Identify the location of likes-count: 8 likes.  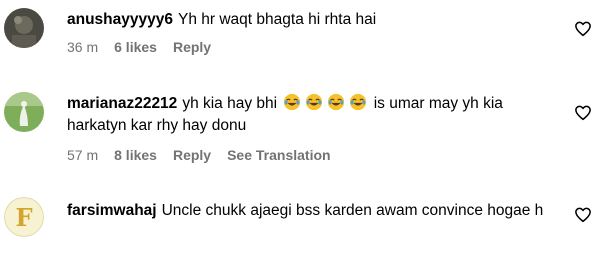
(135, 155).